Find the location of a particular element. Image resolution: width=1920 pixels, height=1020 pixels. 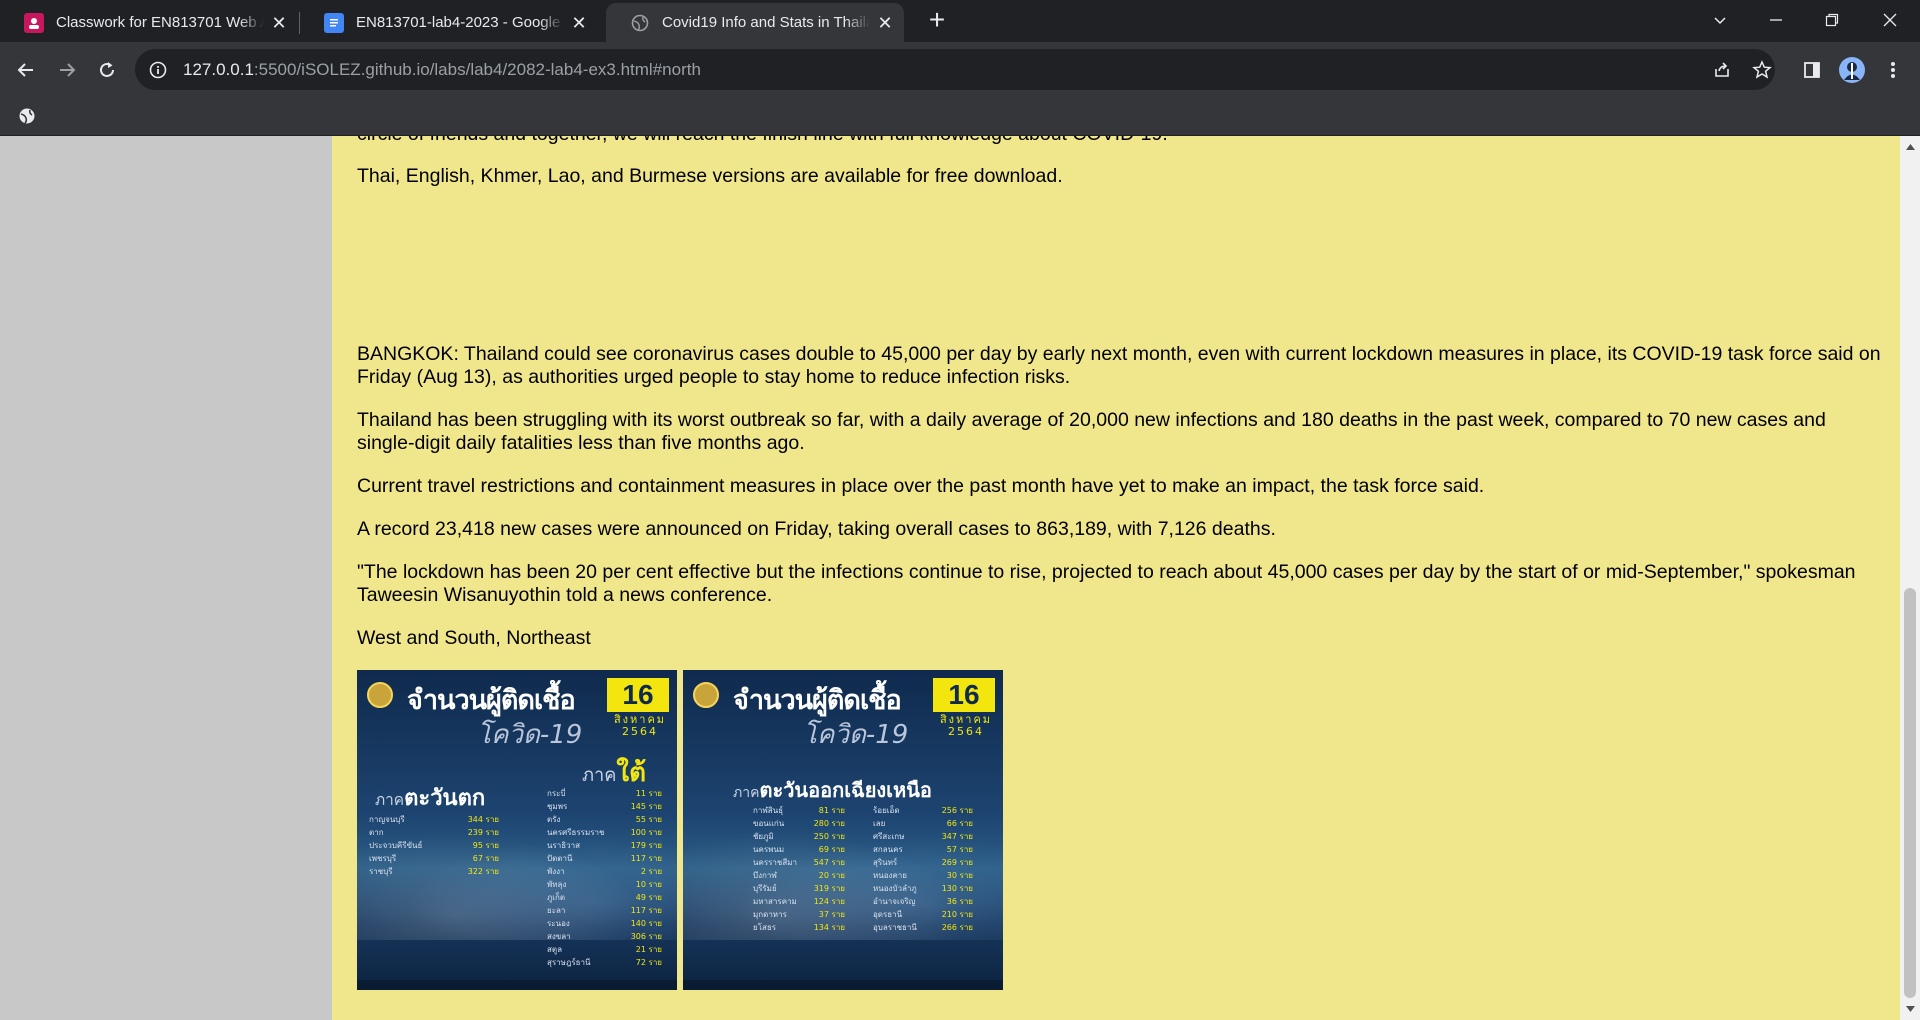

province-row: นครศรีธรรมราช 100 ราย is located at coordinates (604, 832).